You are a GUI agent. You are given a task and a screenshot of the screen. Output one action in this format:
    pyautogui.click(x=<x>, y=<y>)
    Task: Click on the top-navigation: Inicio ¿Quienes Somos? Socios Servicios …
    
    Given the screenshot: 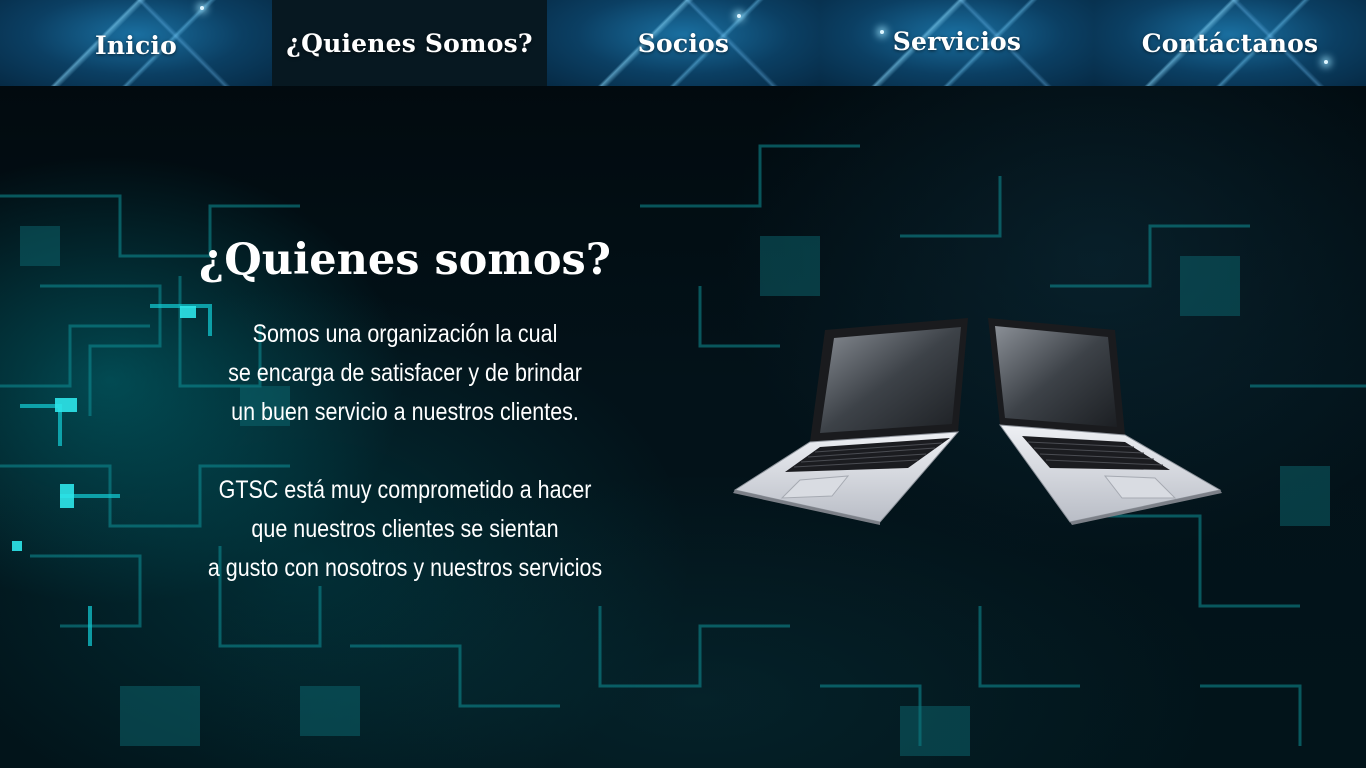 What is the action you would take?
    pyautogui.click(x=683, y=43)
    